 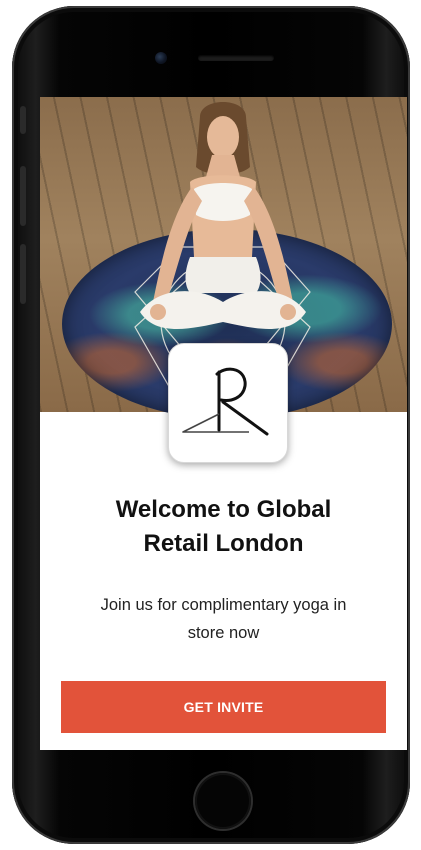 I want to click on home-button-icon, so click(x=223, y=801).